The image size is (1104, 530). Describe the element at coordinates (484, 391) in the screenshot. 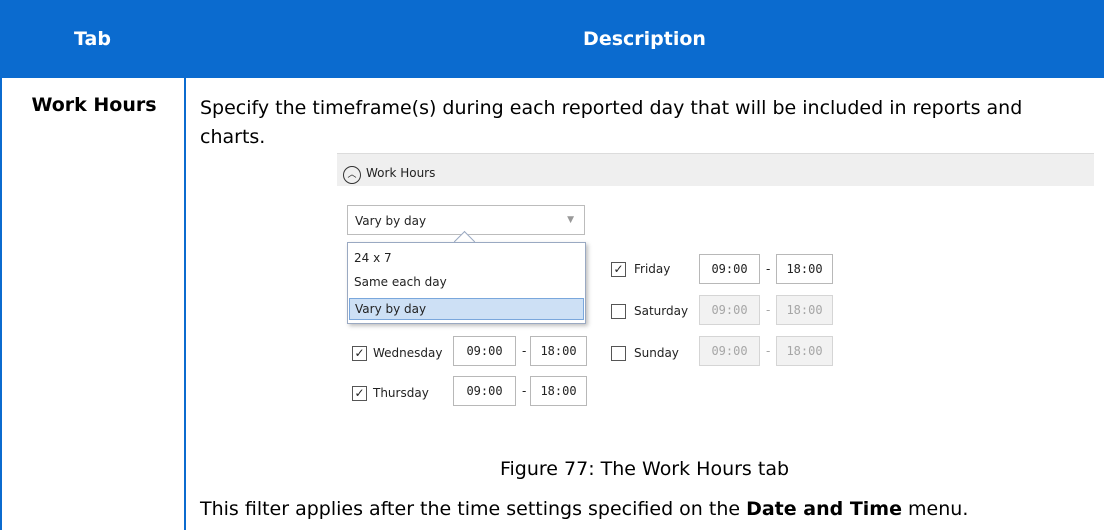

I see `start-time-thursday: 09:00` at that location.